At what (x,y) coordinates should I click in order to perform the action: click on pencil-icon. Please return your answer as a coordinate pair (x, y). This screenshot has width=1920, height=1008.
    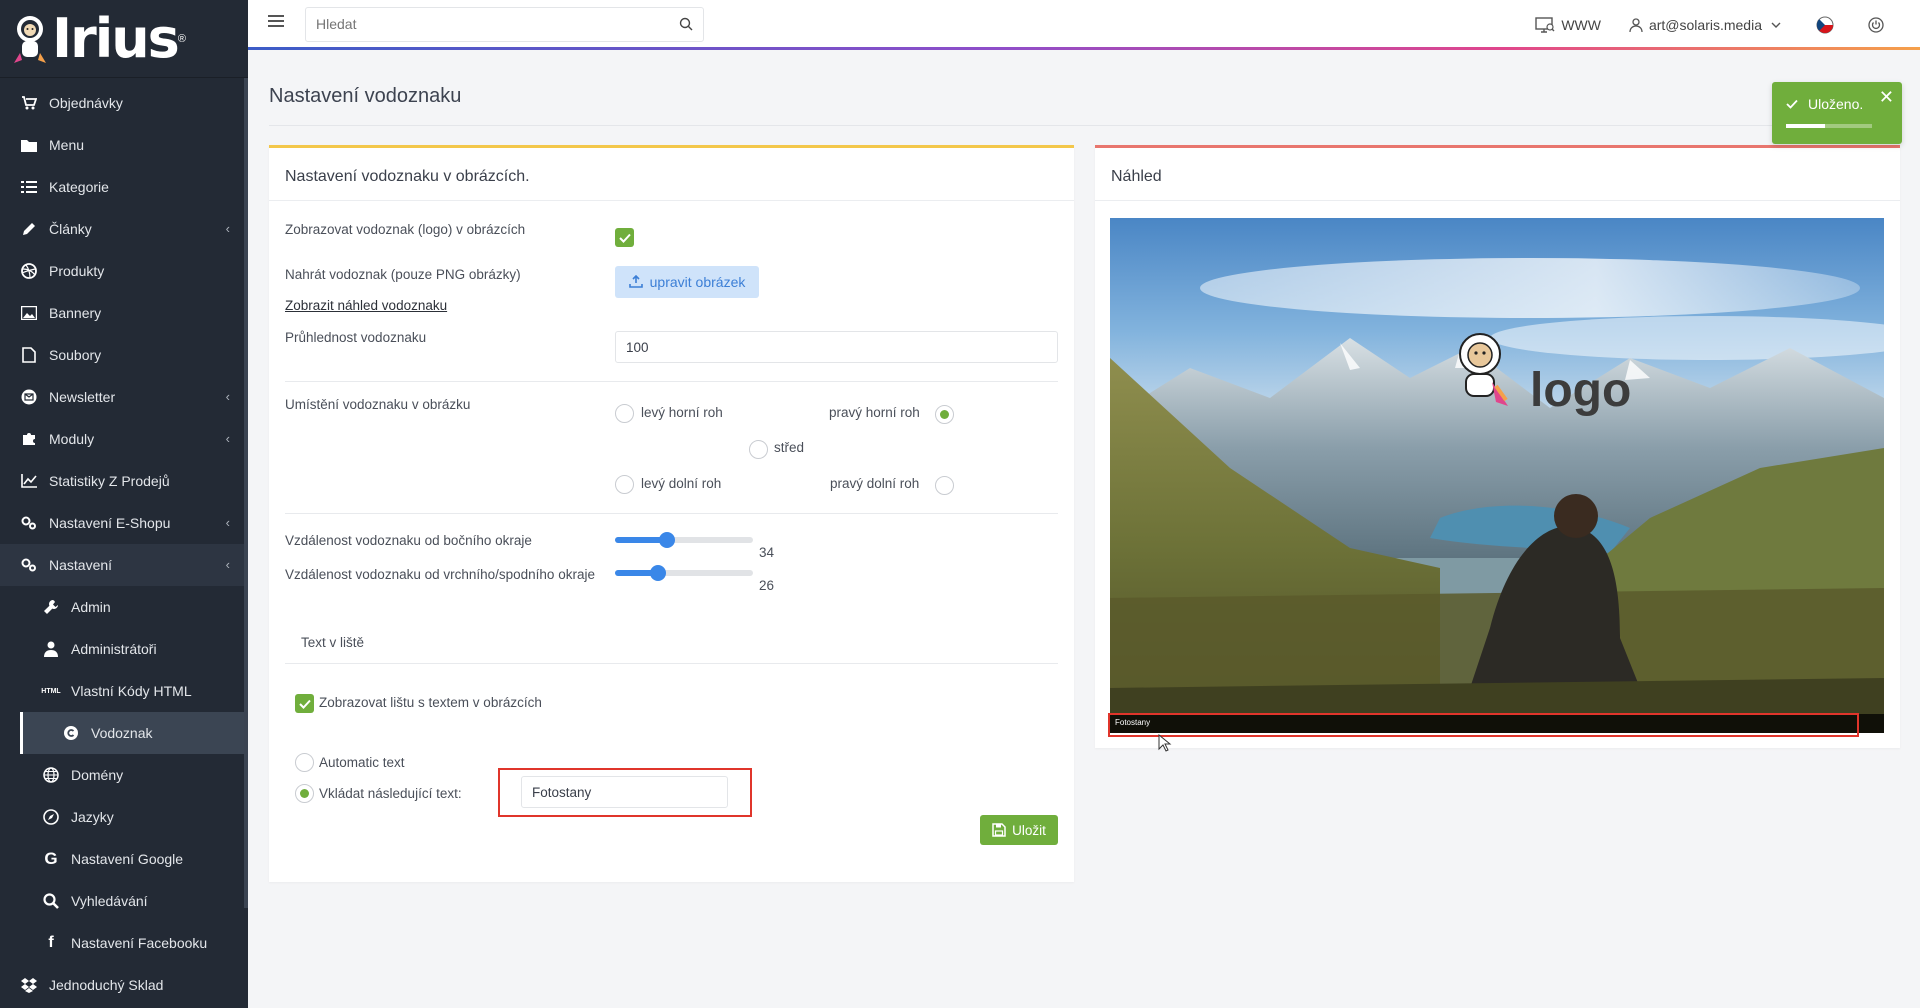
    Looking at the image, I should click on (29, 229).